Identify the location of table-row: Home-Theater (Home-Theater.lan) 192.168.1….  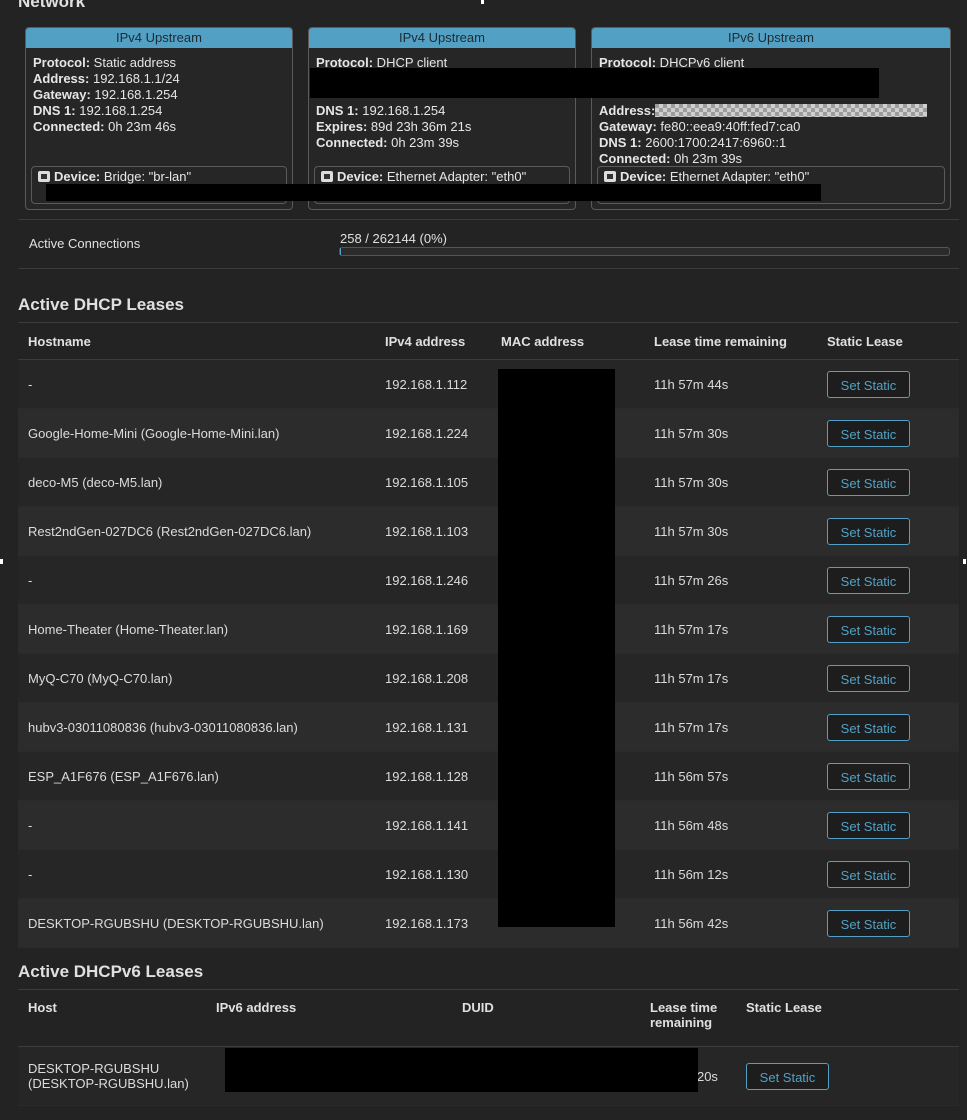
(488, 629).